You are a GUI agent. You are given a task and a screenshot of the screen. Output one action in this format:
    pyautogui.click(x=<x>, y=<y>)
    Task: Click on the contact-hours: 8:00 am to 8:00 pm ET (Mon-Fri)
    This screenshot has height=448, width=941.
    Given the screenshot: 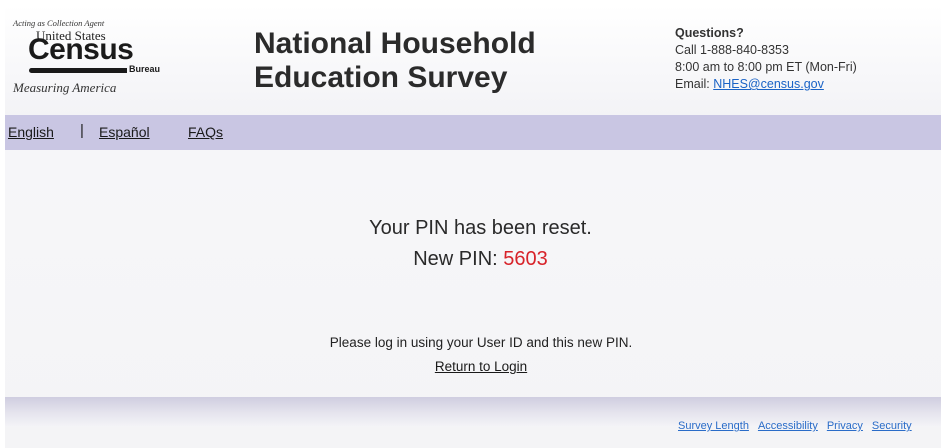 What is the action you would take?
    pyautogui.click(x=766, y=67)
    